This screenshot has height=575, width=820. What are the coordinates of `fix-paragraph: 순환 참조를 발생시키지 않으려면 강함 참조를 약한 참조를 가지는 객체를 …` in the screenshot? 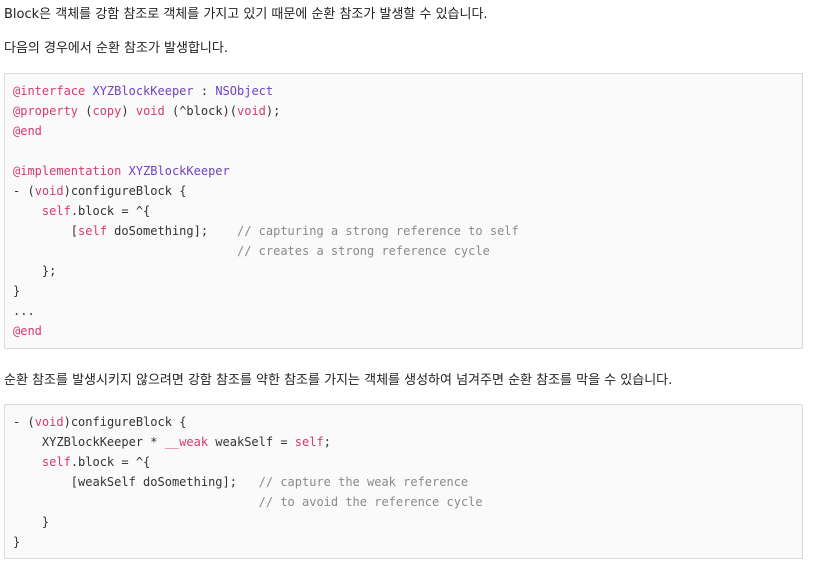 It's located at (338, 380).